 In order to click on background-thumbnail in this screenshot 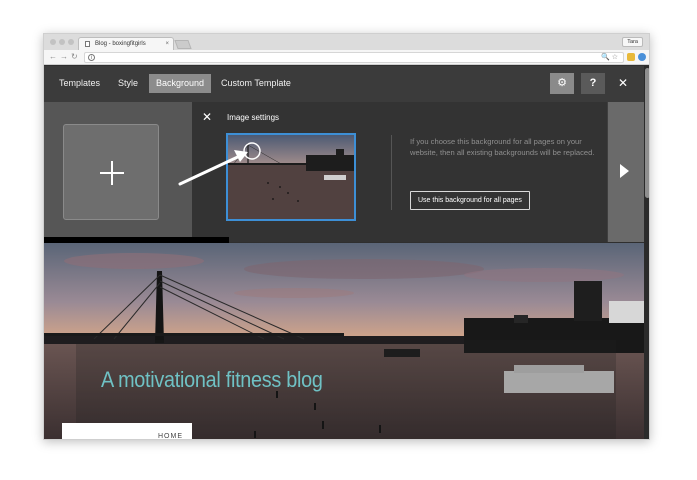, I will do `click(291, 177)`.